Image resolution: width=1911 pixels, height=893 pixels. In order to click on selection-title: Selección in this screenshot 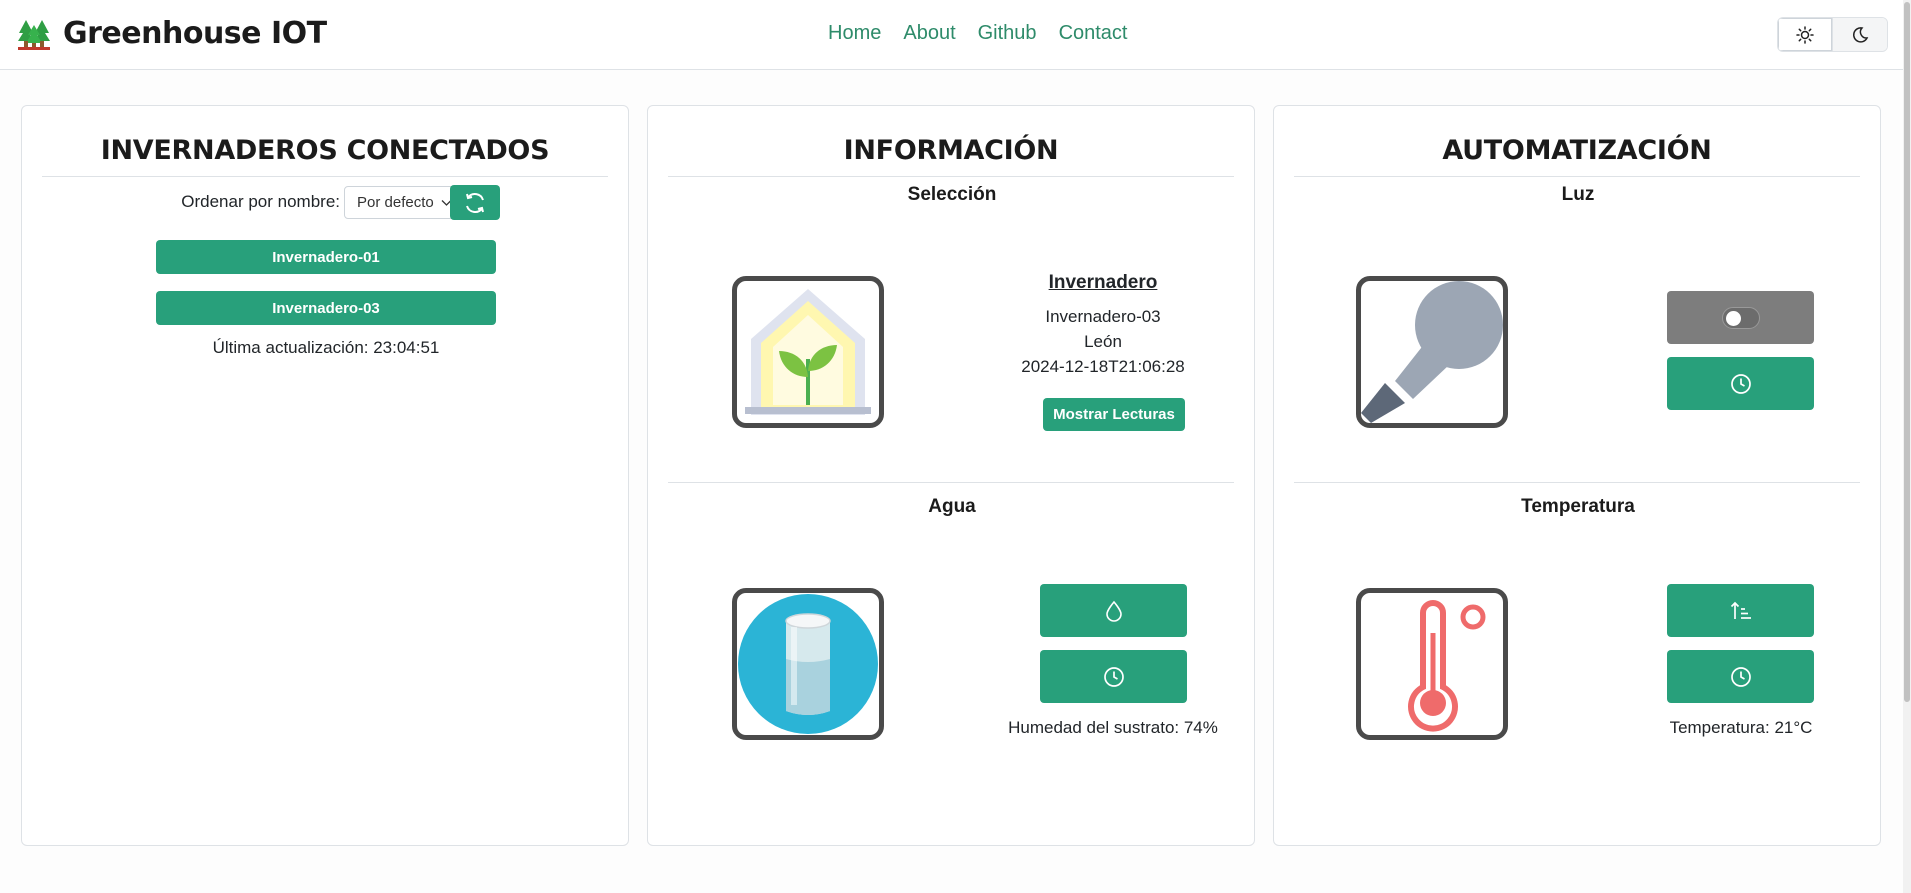, I will do `click(952, 194)`.